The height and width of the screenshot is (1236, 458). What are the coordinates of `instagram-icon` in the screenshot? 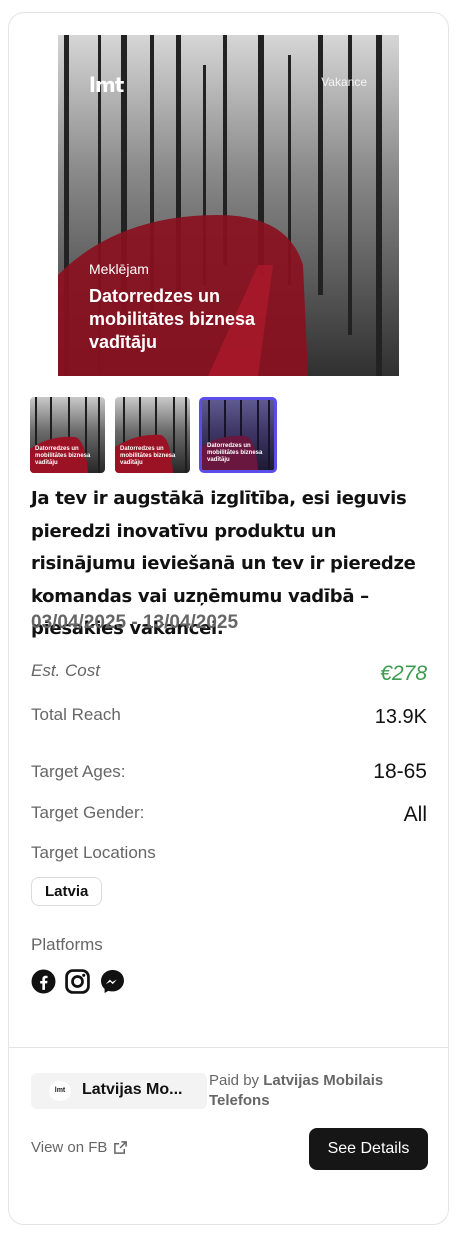 It's located at (77, 981).